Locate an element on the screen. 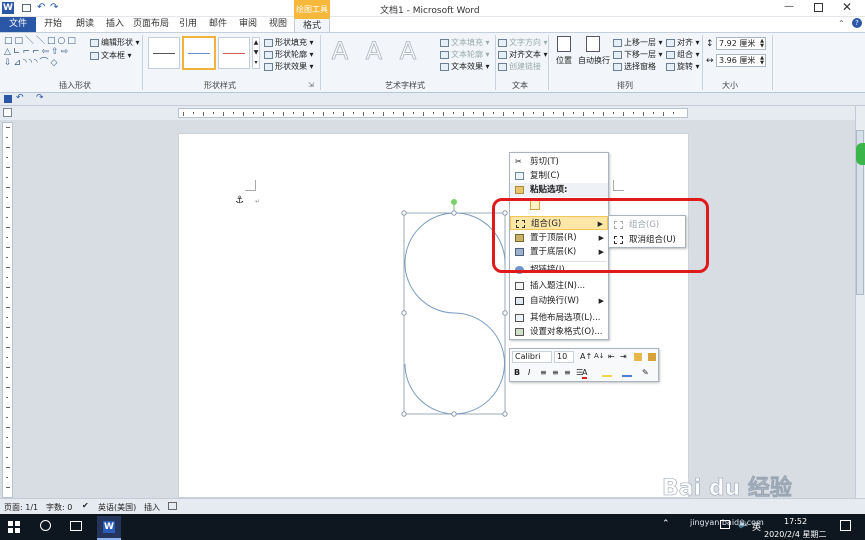 This screenshot has height=540, width=865. tab-references: 引用 is located at coordinates (188, 24).